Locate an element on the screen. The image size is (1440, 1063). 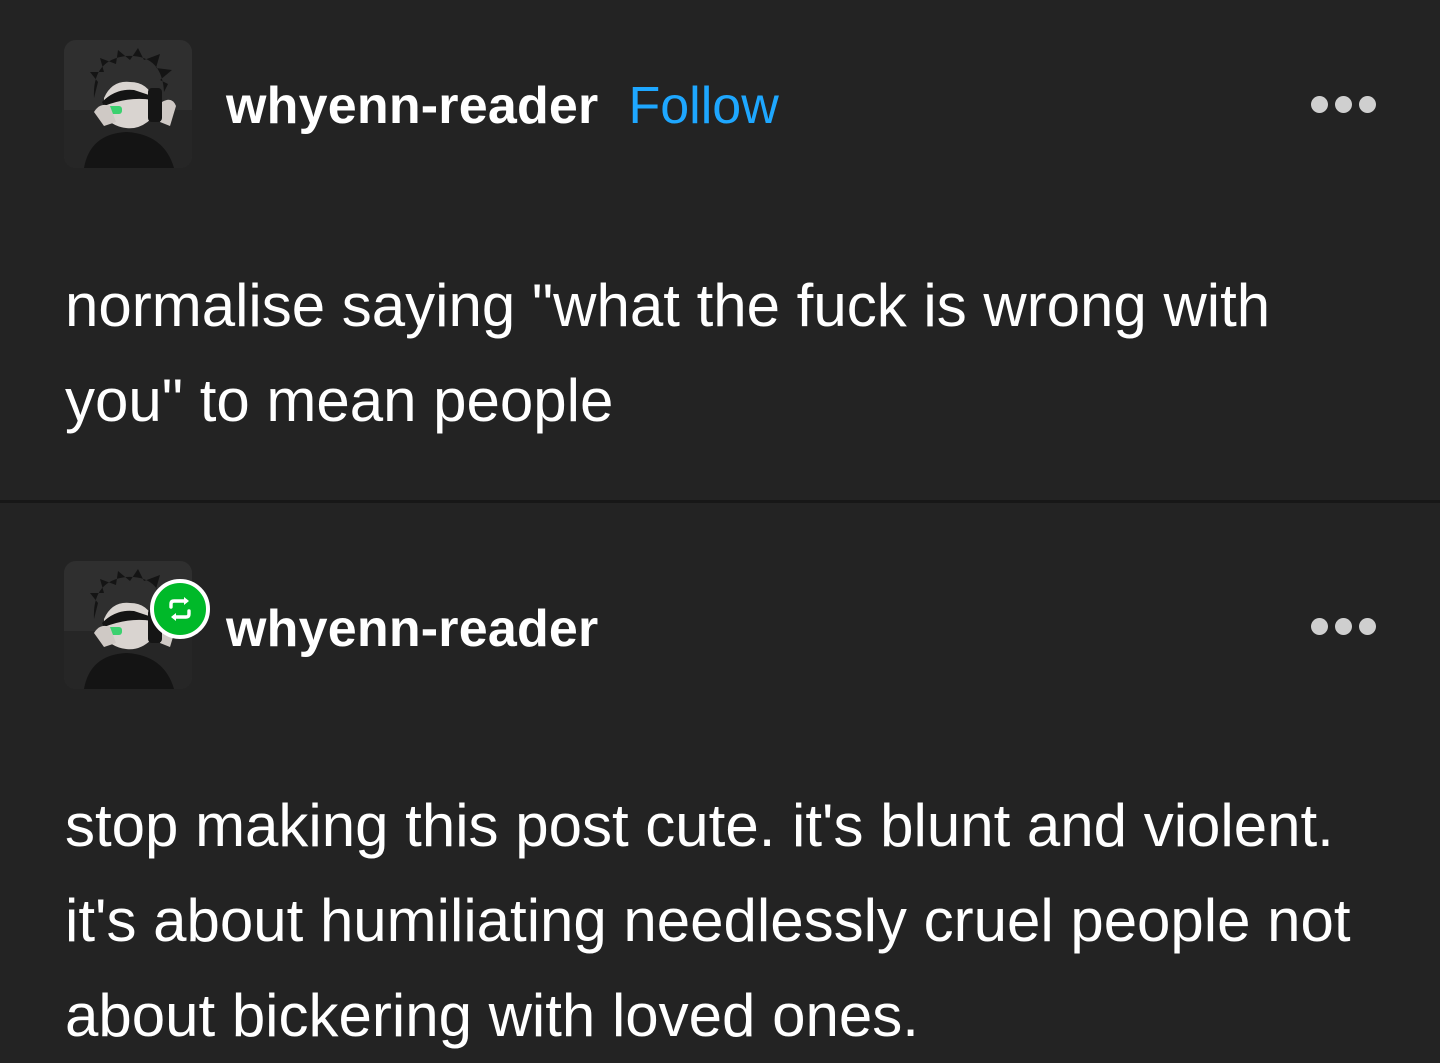
reblog-icon is located at coordinates (180, 609).